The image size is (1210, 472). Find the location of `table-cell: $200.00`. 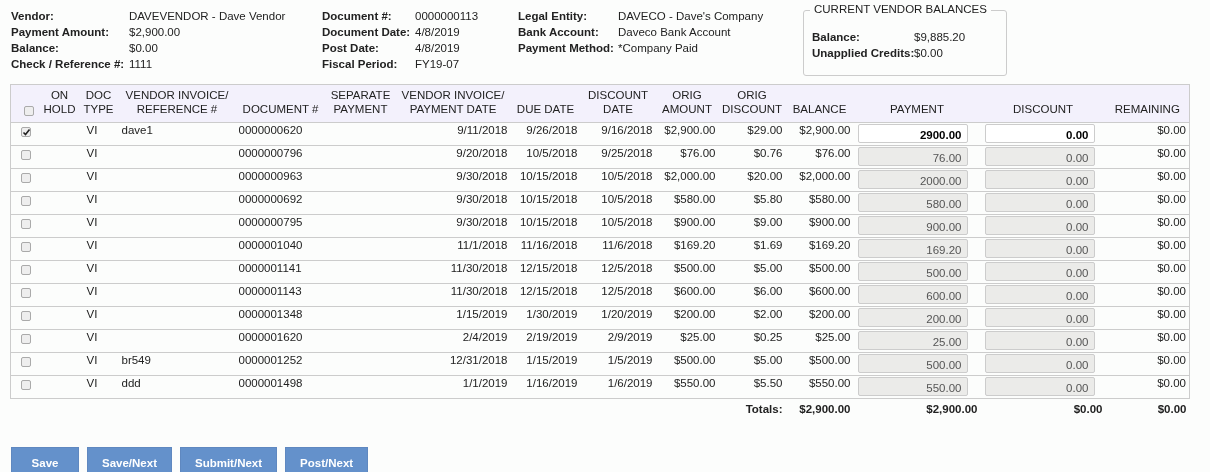

table-cell: $200.00 is located at coordinates (687, 318).